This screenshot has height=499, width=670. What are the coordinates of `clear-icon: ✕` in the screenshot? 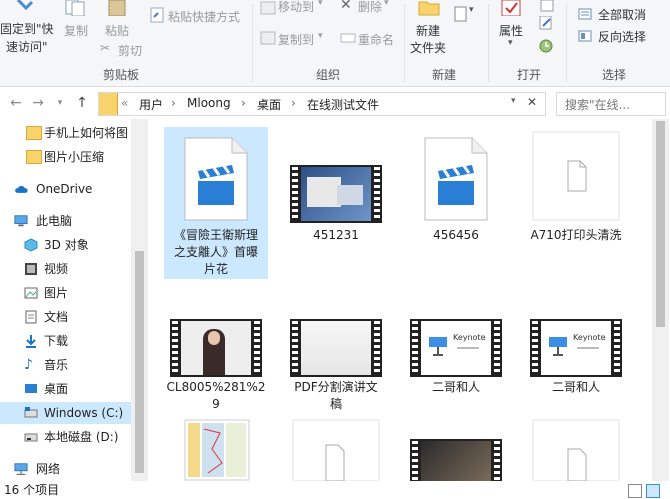 It's located at (532, 102).